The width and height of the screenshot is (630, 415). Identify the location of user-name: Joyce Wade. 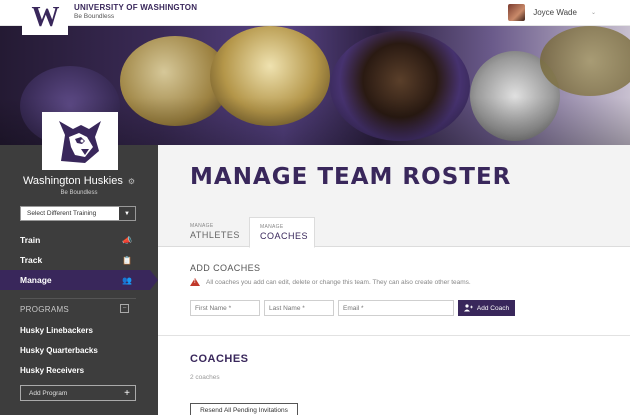
(555, 12).